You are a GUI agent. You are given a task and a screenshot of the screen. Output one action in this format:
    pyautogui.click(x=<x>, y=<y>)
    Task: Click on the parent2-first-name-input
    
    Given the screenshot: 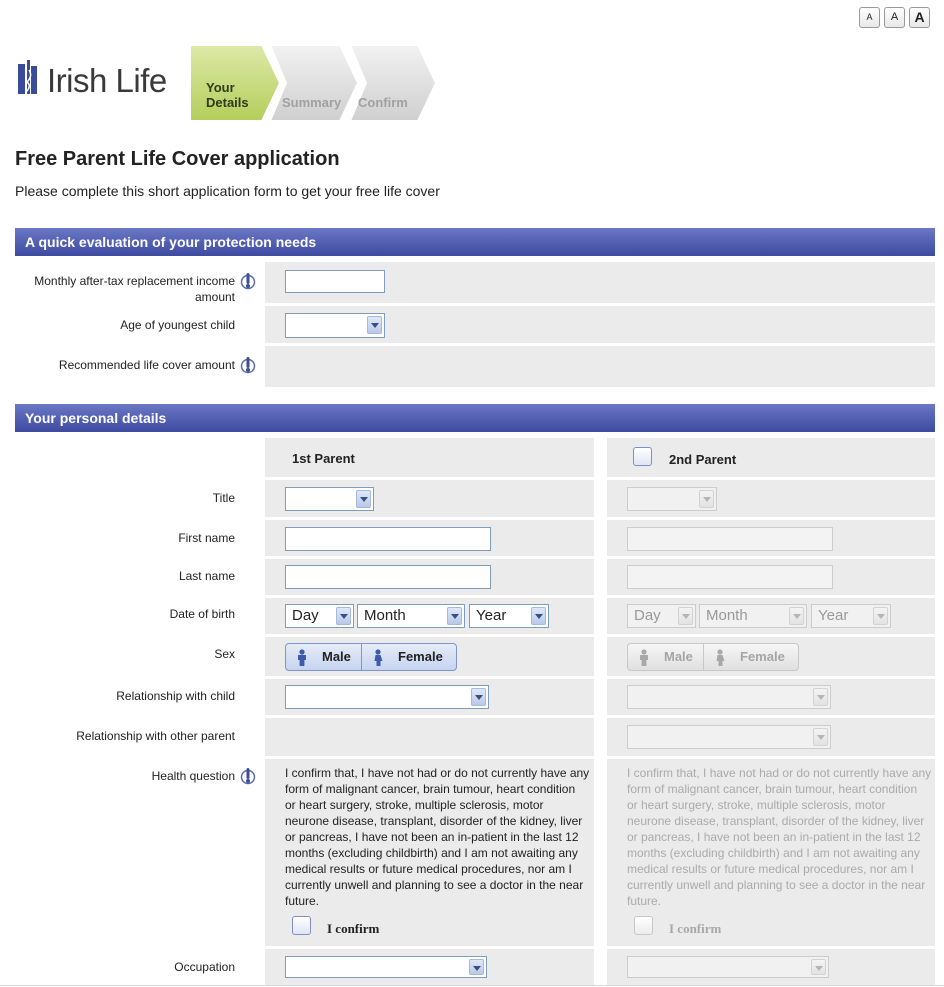 What is the action you would take?
    pyautogui.click(x=730, y=539)
    